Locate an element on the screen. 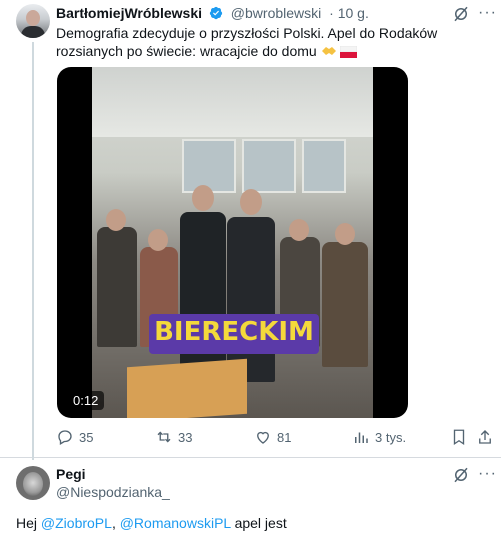  tweet-actions: 35 33 81 3 tys. is located at coordinates (276, 438).